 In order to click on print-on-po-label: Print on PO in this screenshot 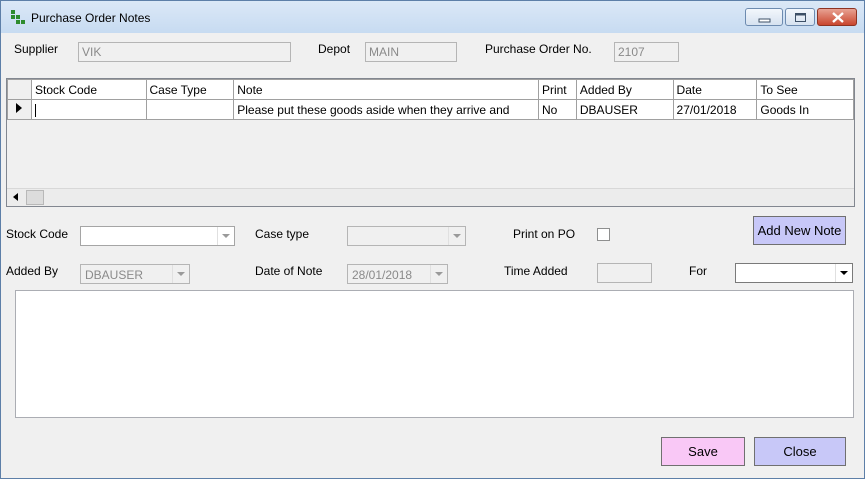, I will do `click(544, 234)`.